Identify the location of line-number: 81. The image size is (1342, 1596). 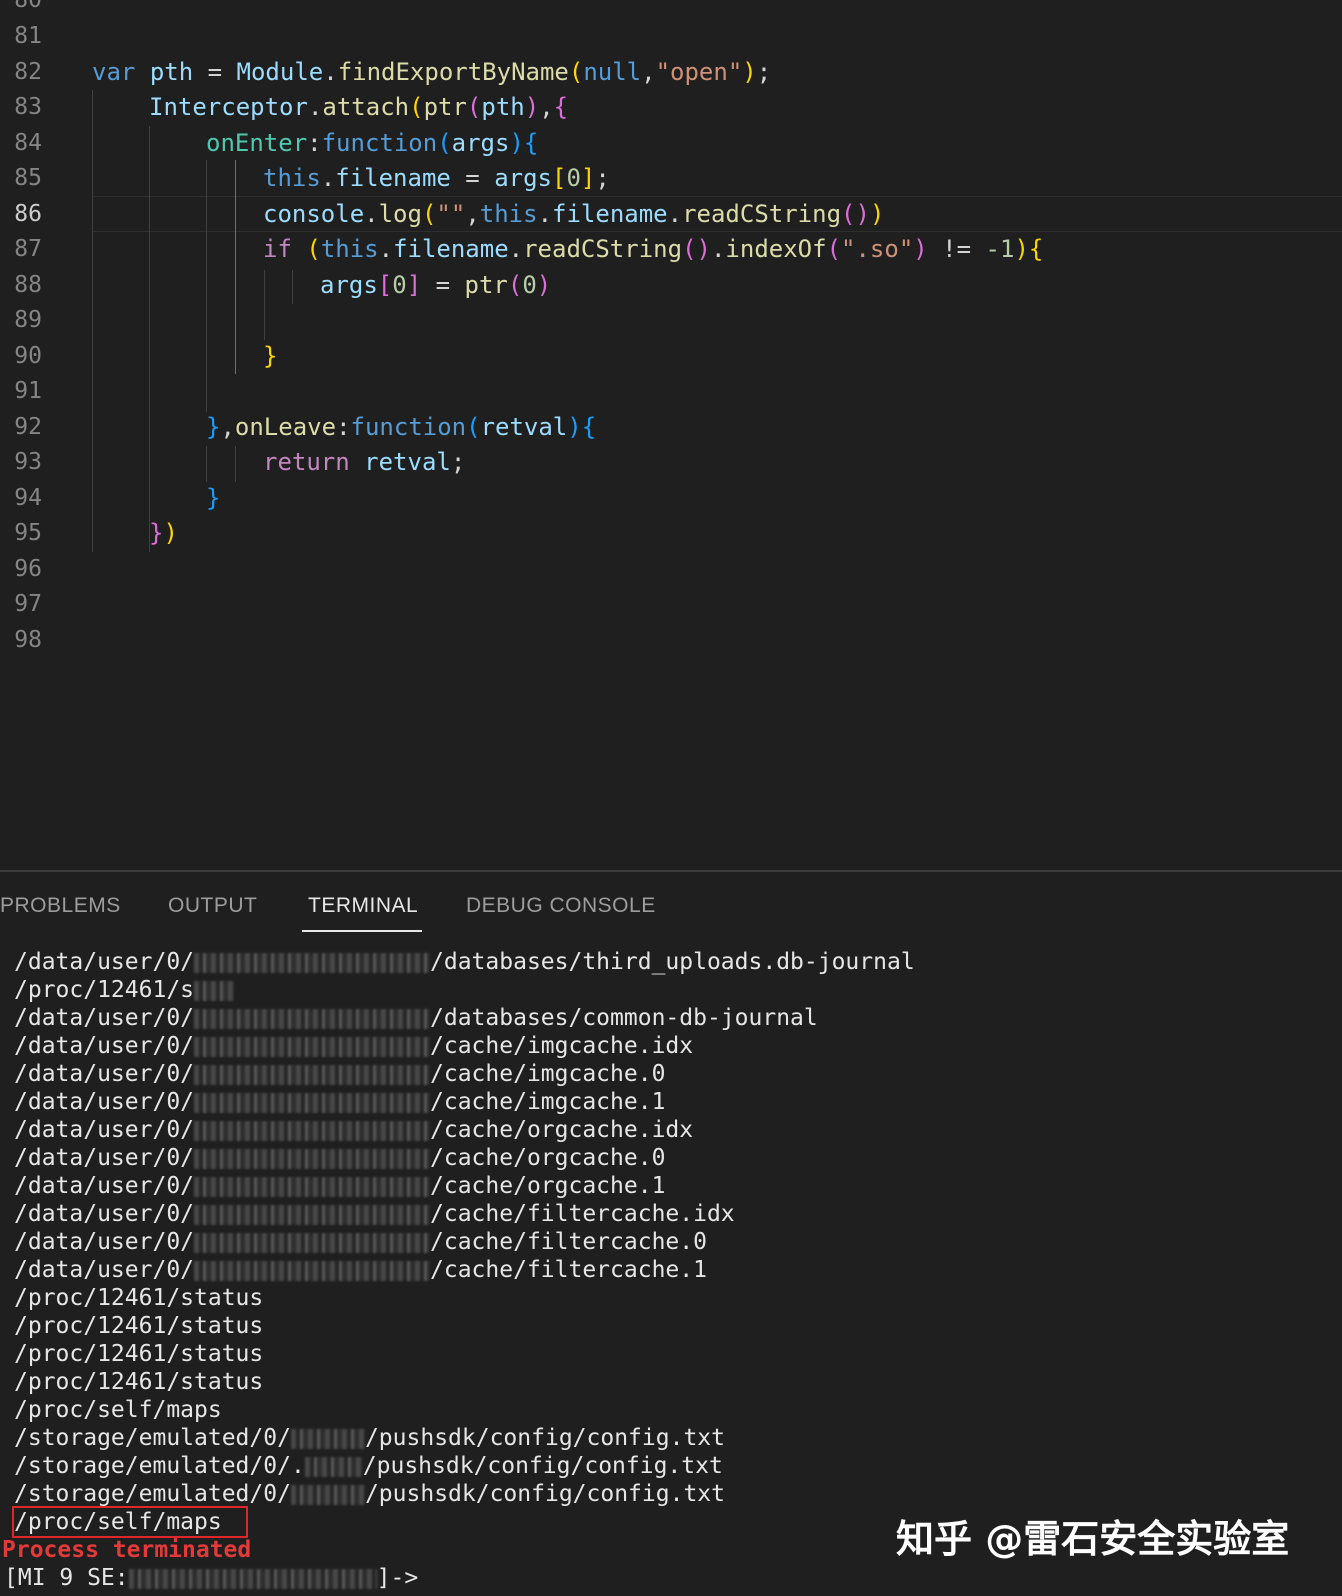
(28, 36).